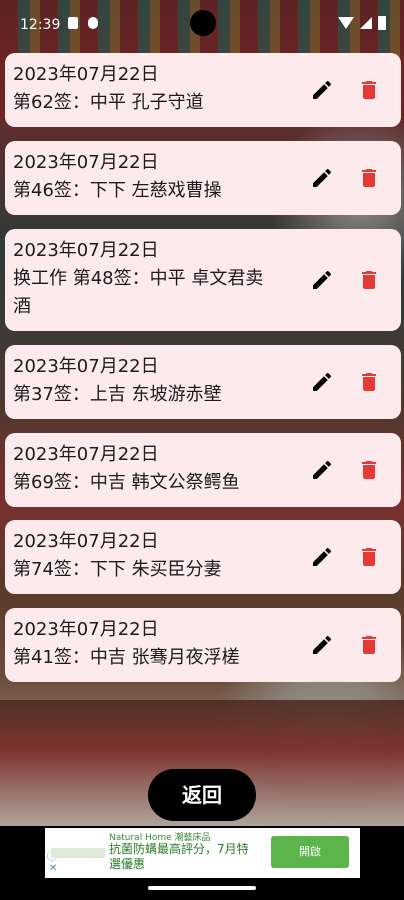  I want to click on ad-logo, so click(78, 853).